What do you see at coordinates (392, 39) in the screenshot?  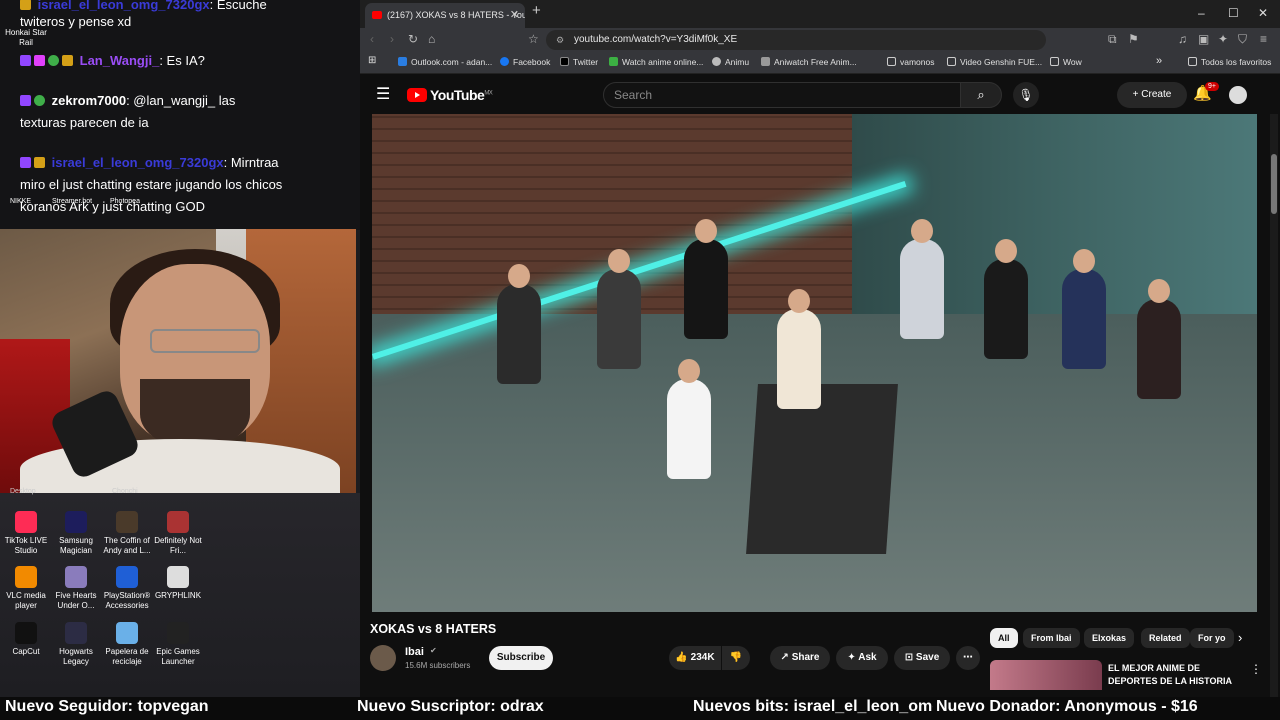 I see `forward-icon: ›` at bounding box center [392, 39].